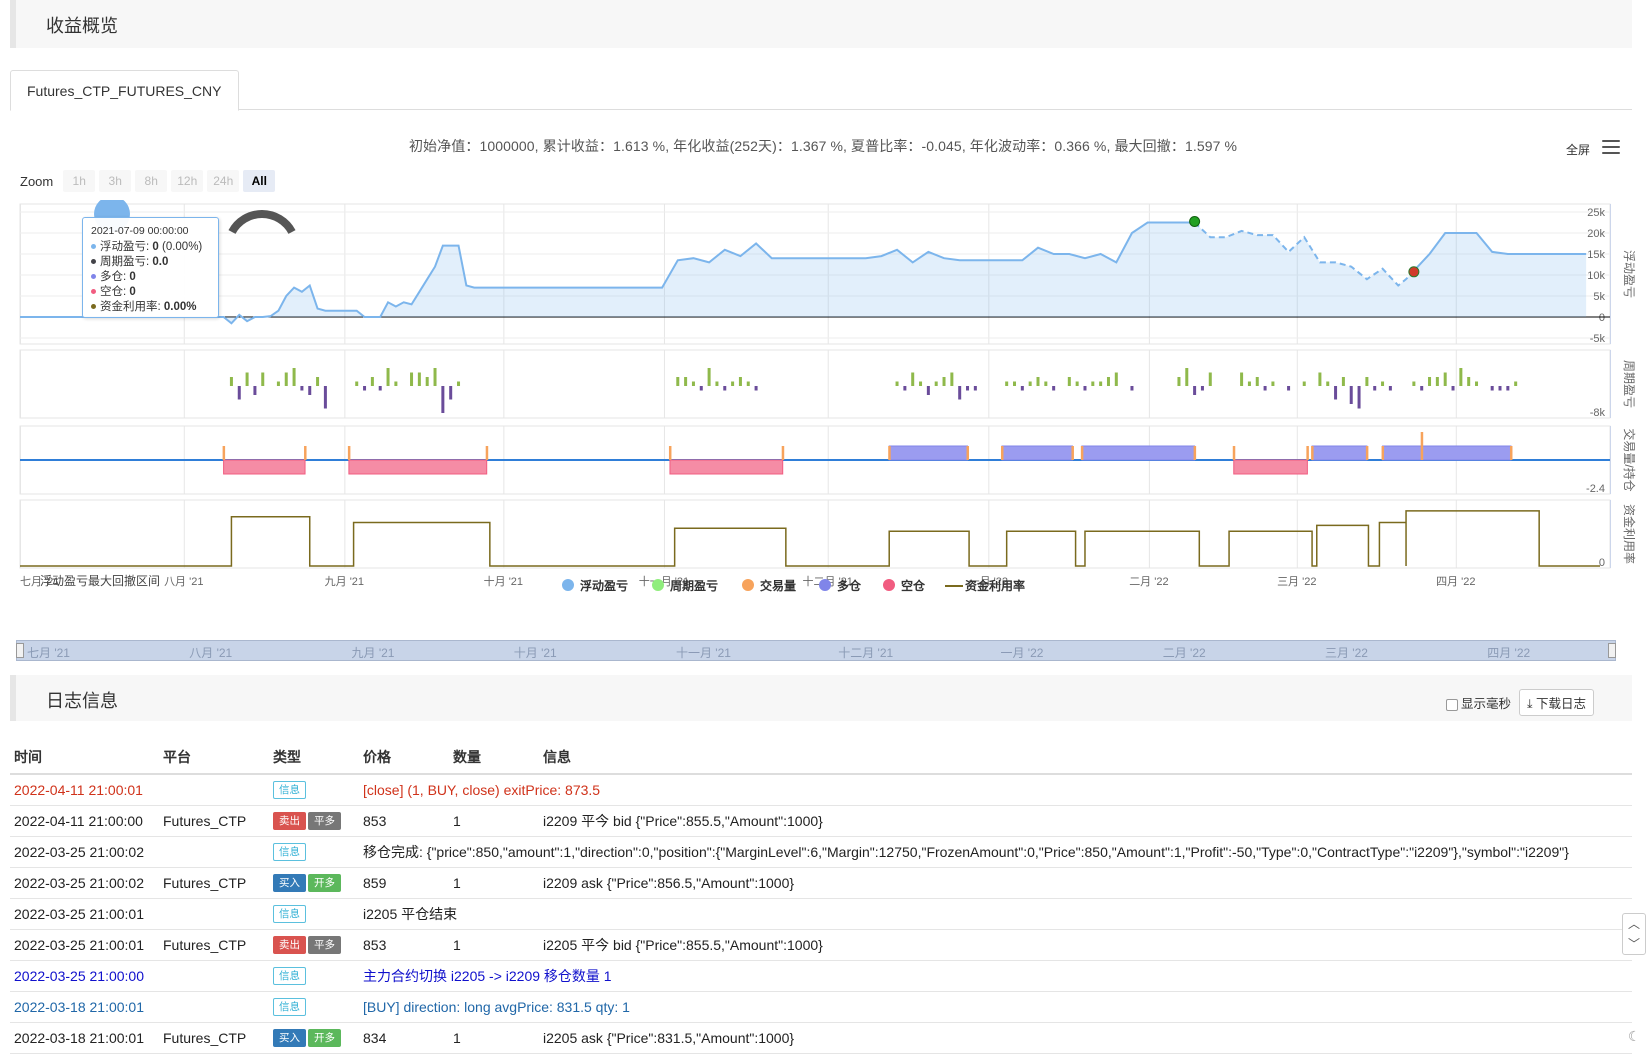  What do you see at coordinates (995, 585) in the screenshot?
I see `legend-item: 资金利用率` at bounding box center [995, 585].